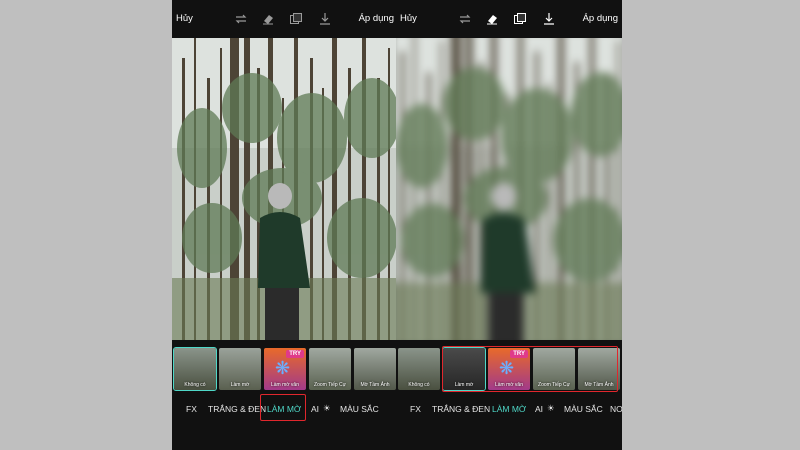 The width and height of the screenshot is (800, 450). Describe the element at coordinates (616, 409) in the screenshot. I see `tab-more: NO` at that location.